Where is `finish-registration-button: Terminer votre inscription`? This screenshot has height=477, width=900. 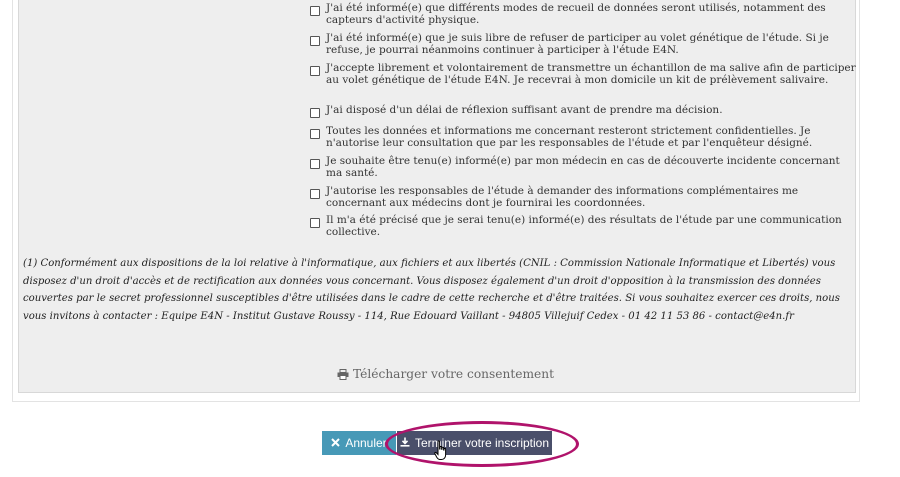
finish-registration-button: Terminer votre inscription is located at coordinates (474, 443).